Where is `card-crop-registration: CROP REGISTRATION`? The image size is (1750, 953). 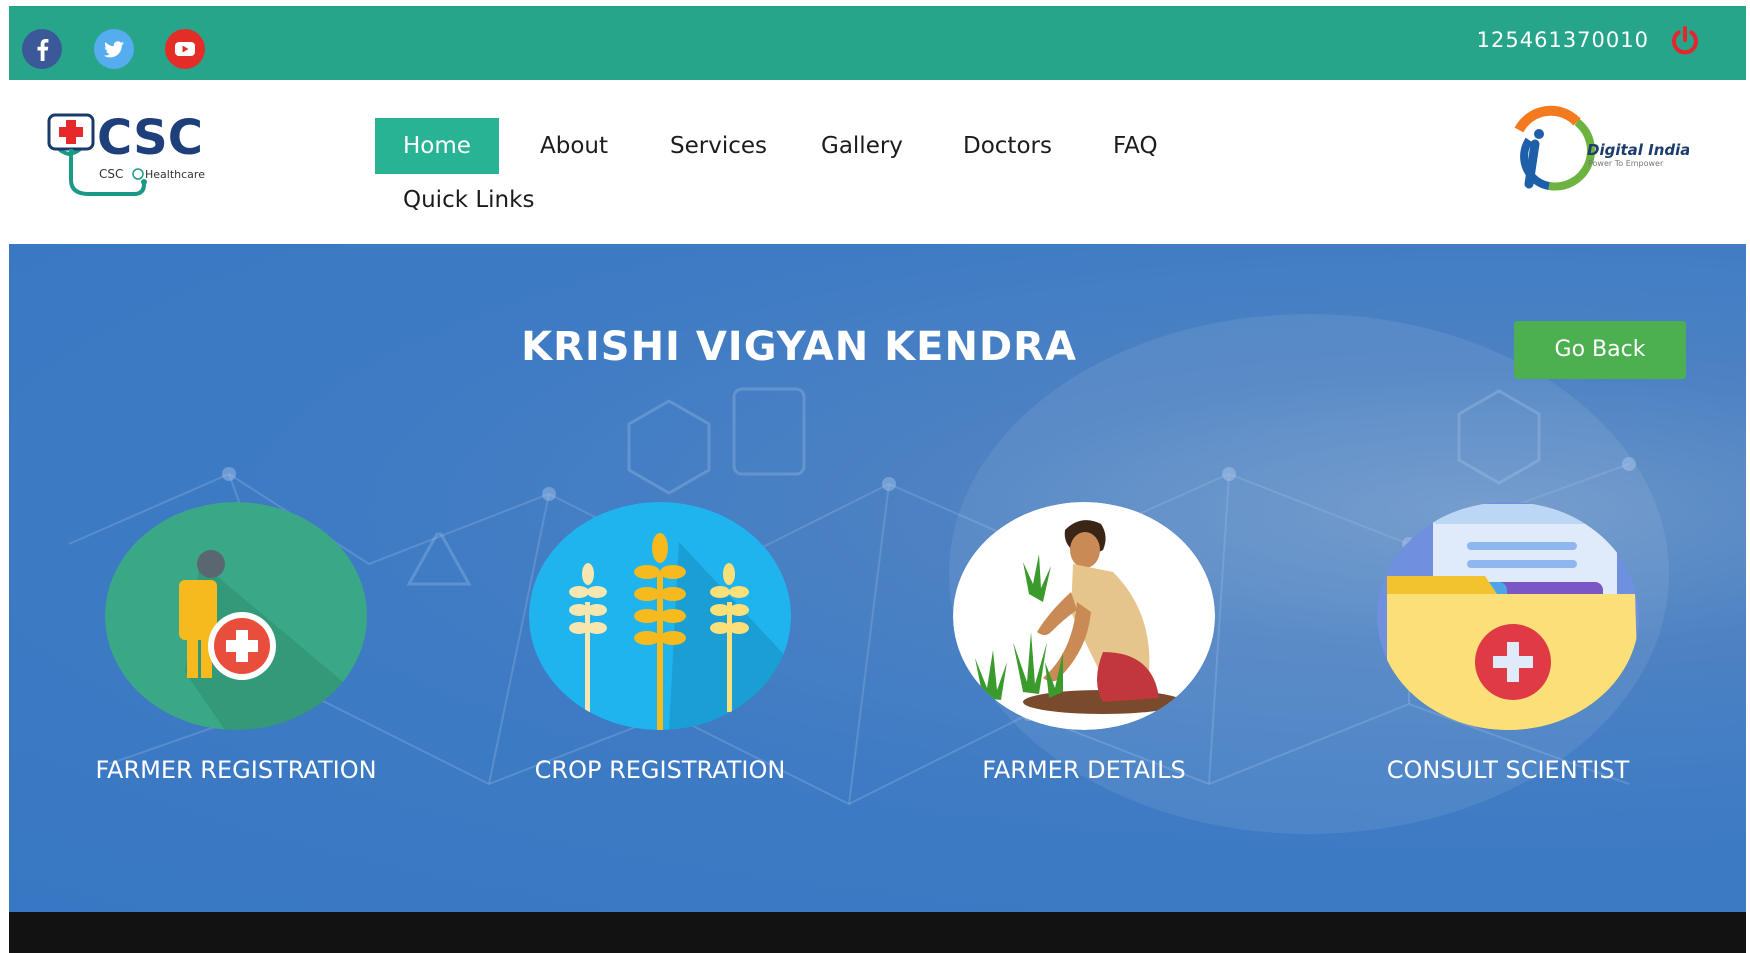 card-crop-registration: CROP REGISTRATION is located at coordinates (660, 643).